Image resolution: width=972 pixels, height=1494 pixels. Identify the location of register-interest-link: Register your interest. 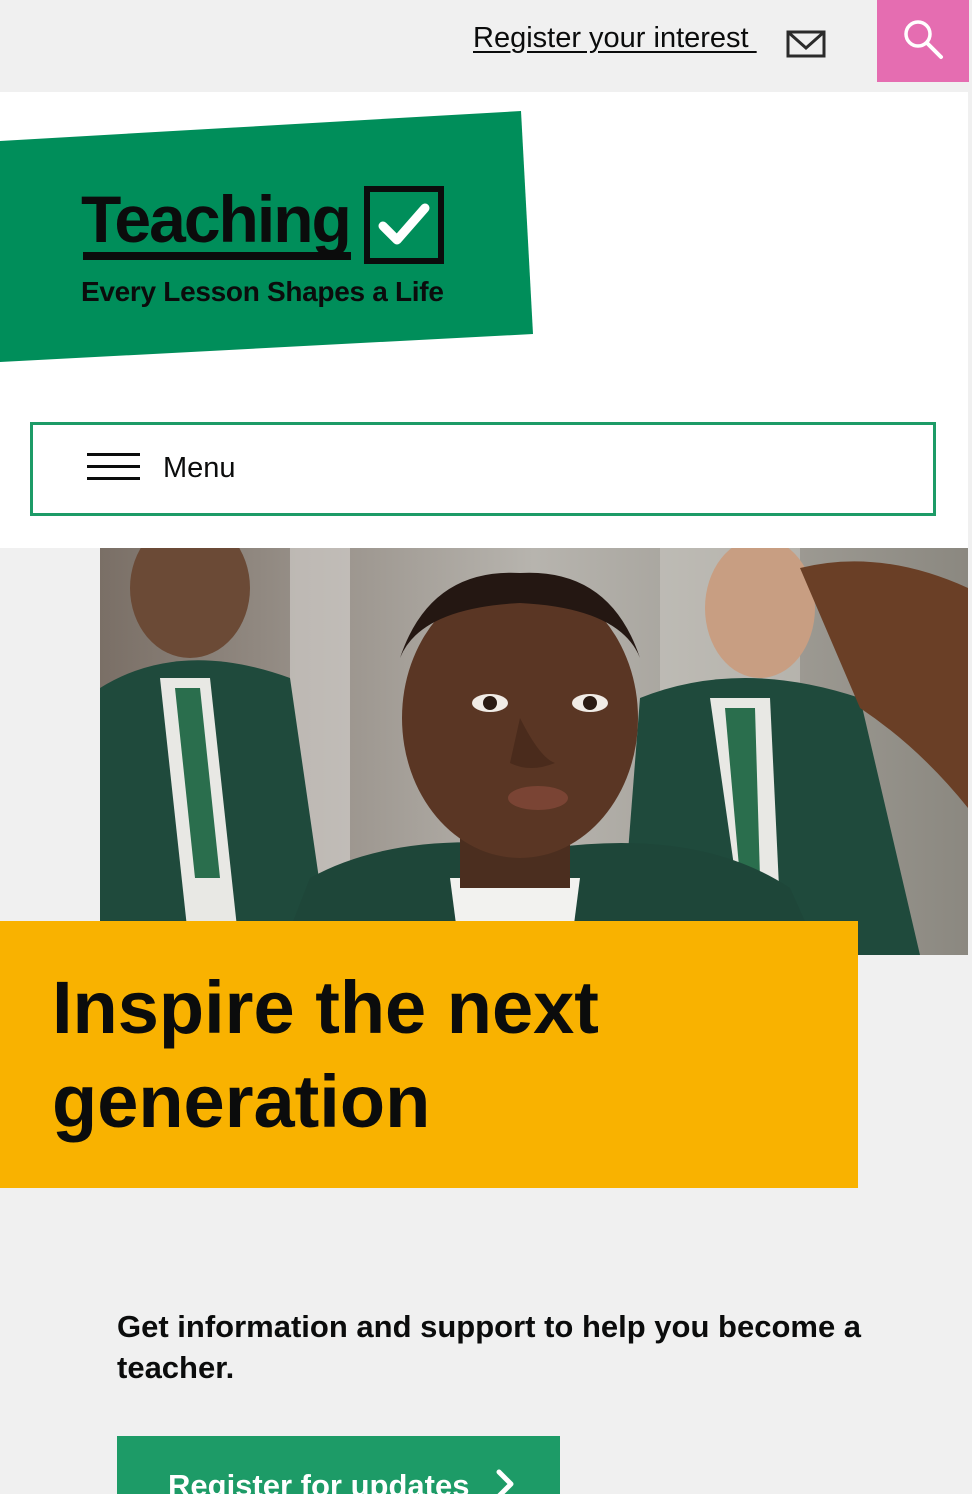
(615, 38).